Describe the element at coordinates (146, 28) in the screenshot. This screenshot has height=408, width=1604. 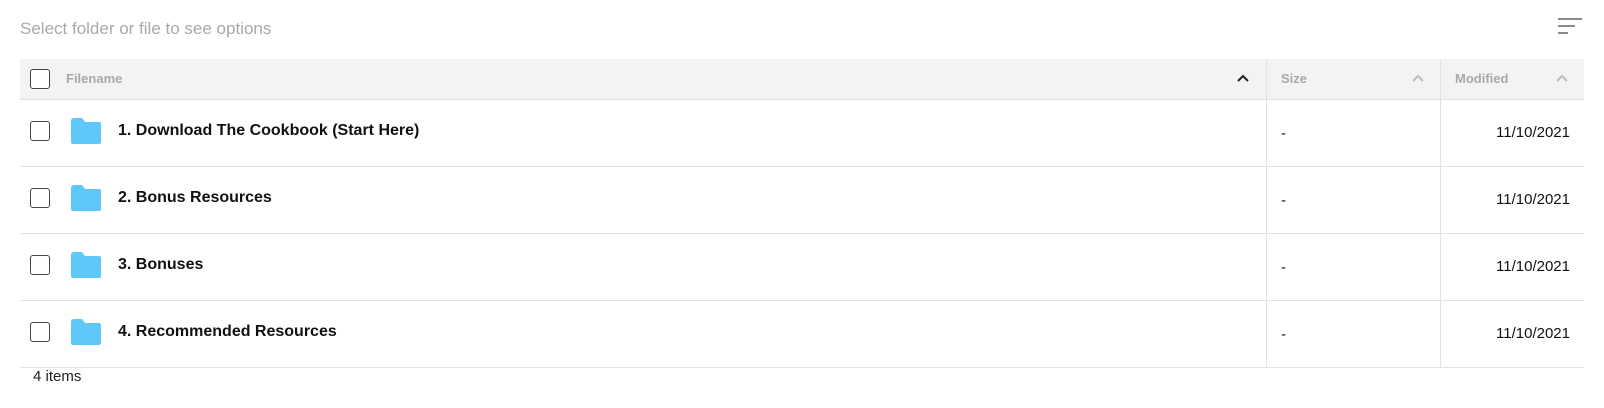
I see `selection-hint: Select folder or file to see options` at that location.